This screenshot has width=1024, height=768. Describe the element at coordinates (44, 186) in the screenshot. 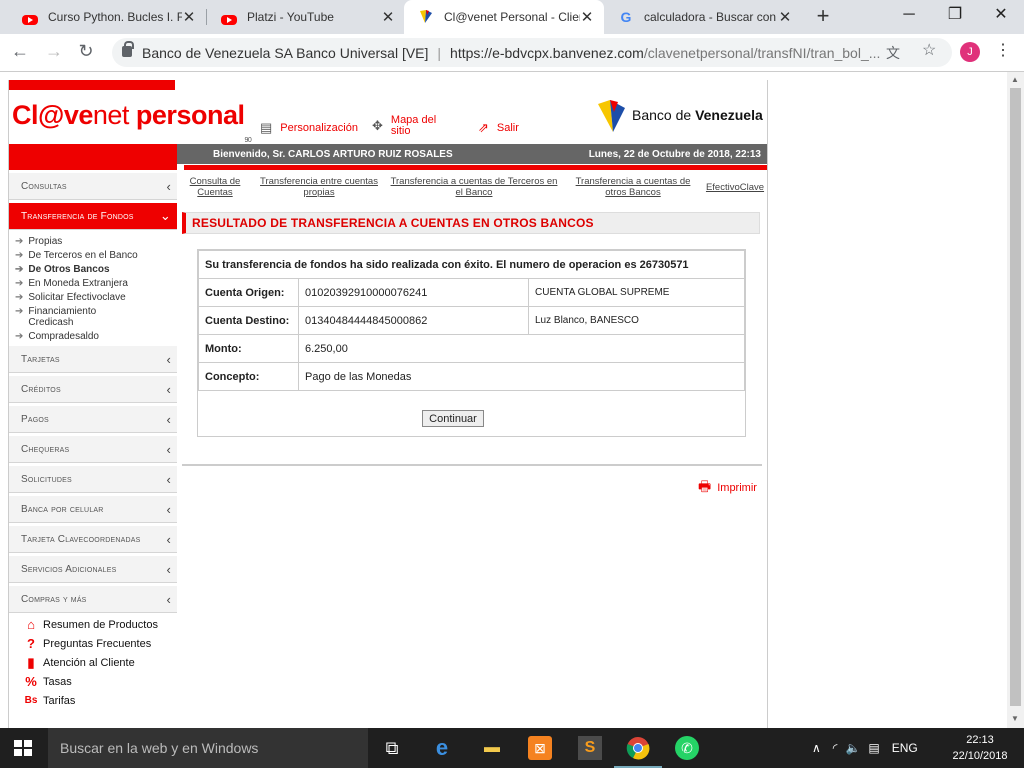

I see `menu-label: Consultas` at that location.